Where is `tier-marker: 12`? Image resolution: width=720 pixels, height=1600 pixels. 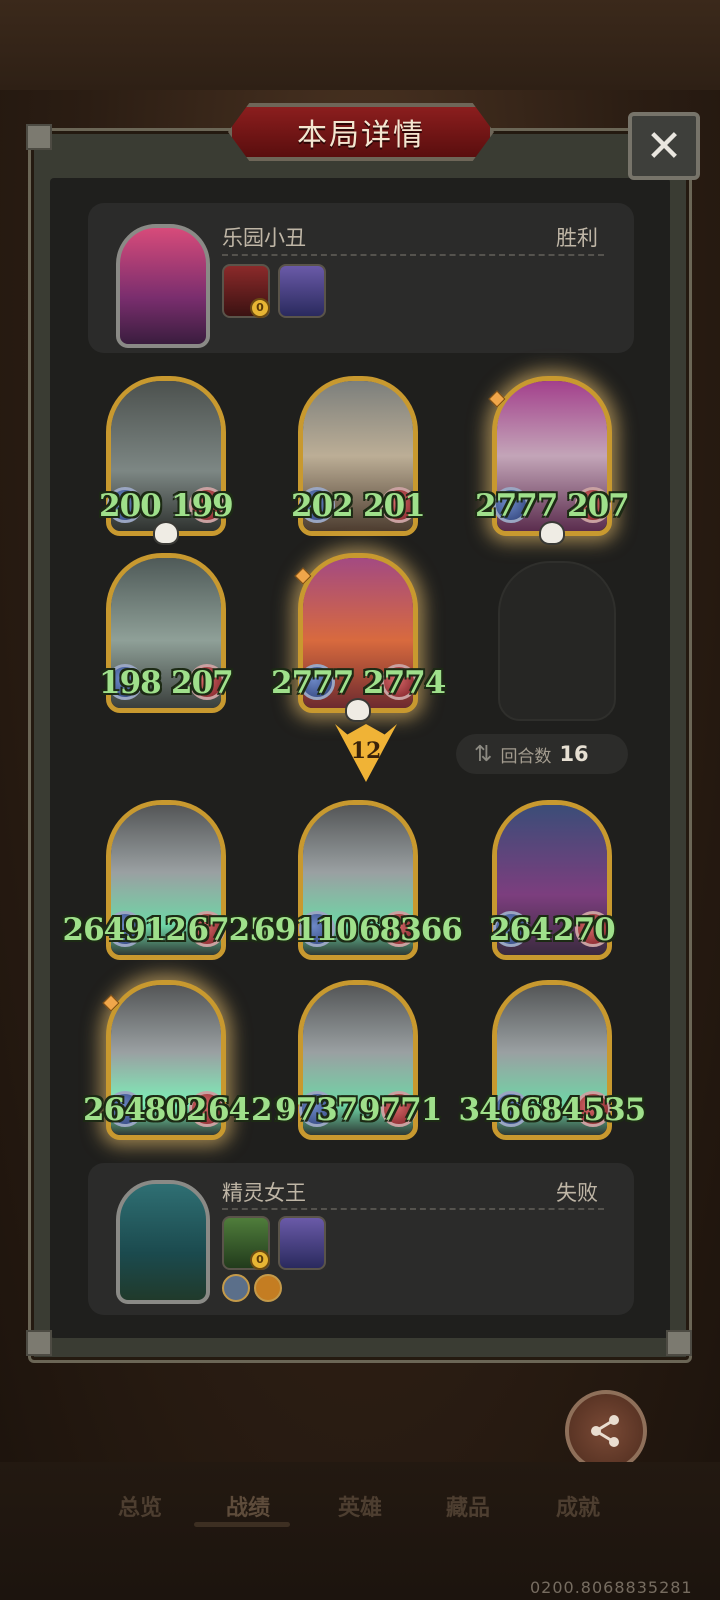
tier-marker: 12 is located at coordinates (366, 751).